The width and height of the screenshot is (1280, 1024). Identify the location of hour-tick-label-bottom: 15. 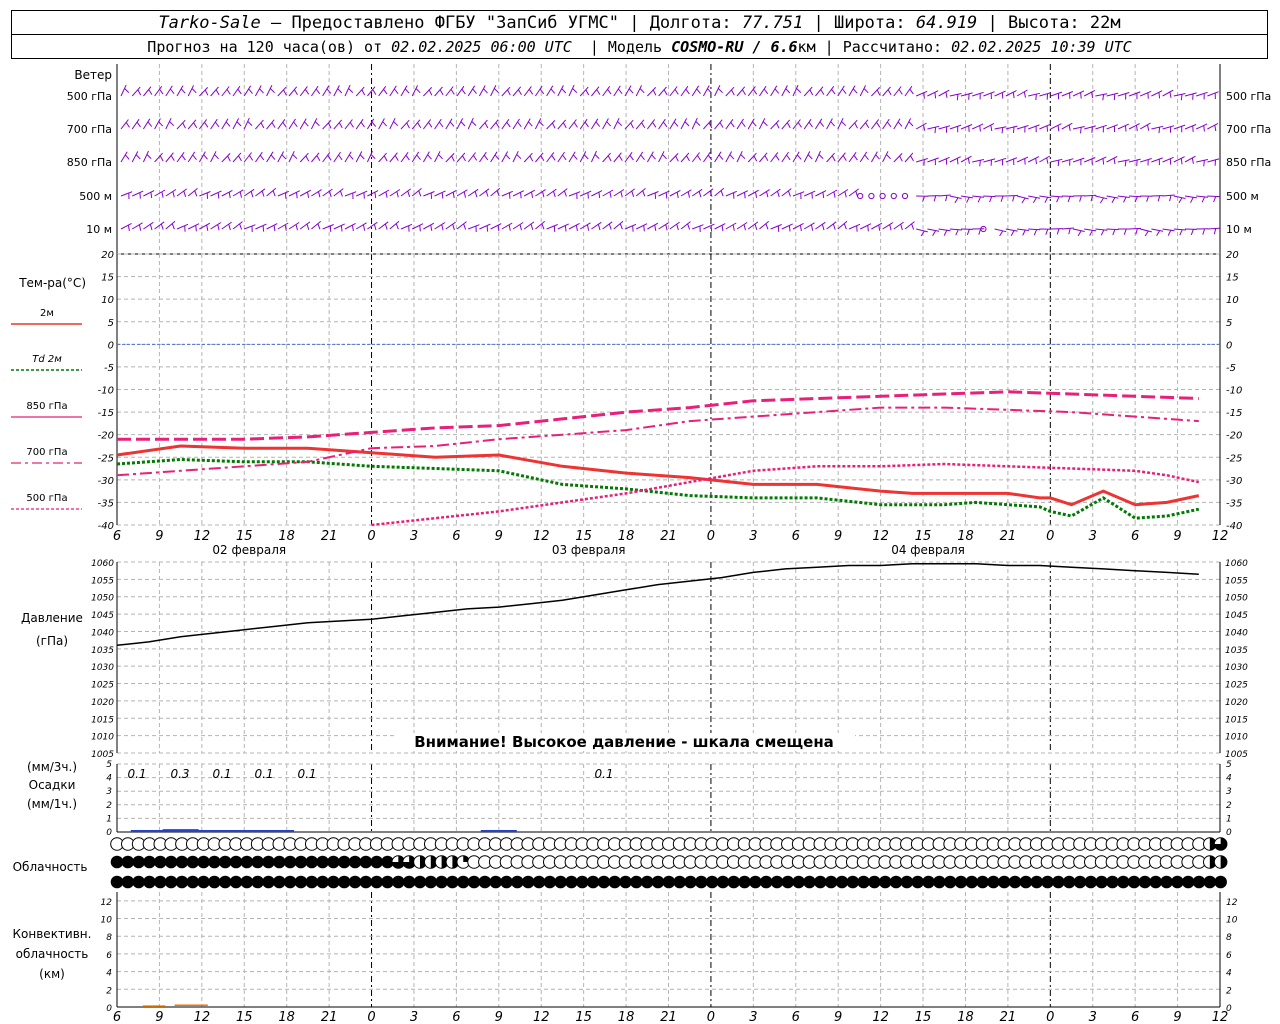
(923, 1017).